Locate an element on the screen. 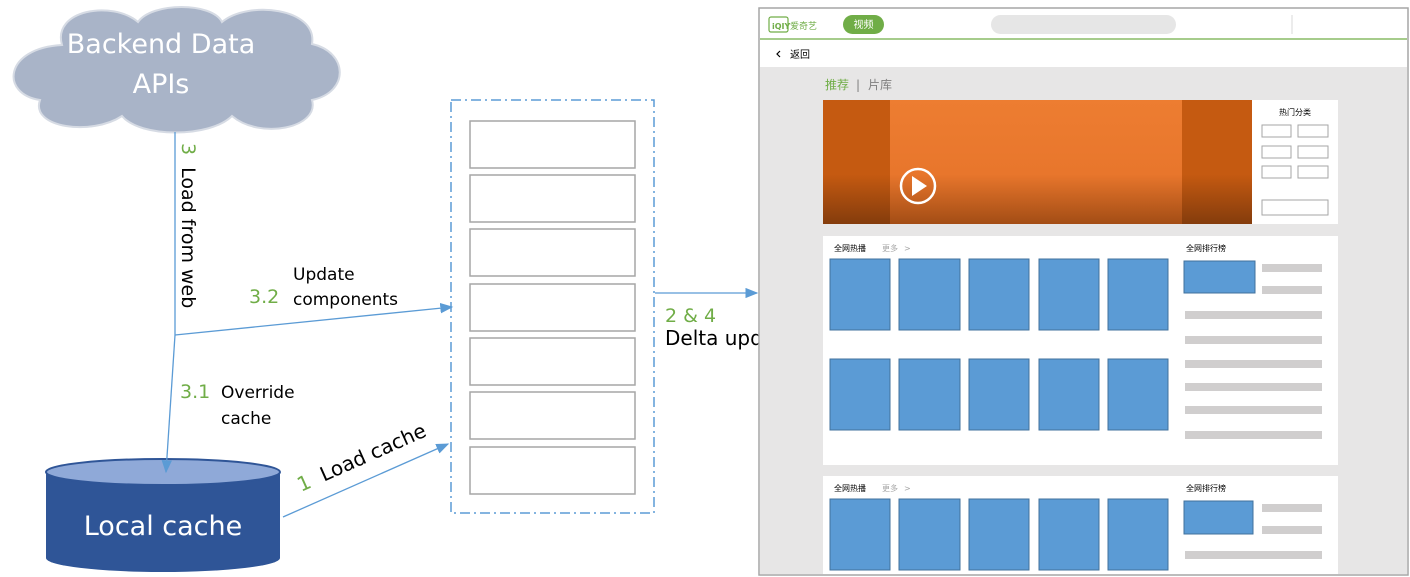  override-cache-arrow is located at coordinates (168, 404).